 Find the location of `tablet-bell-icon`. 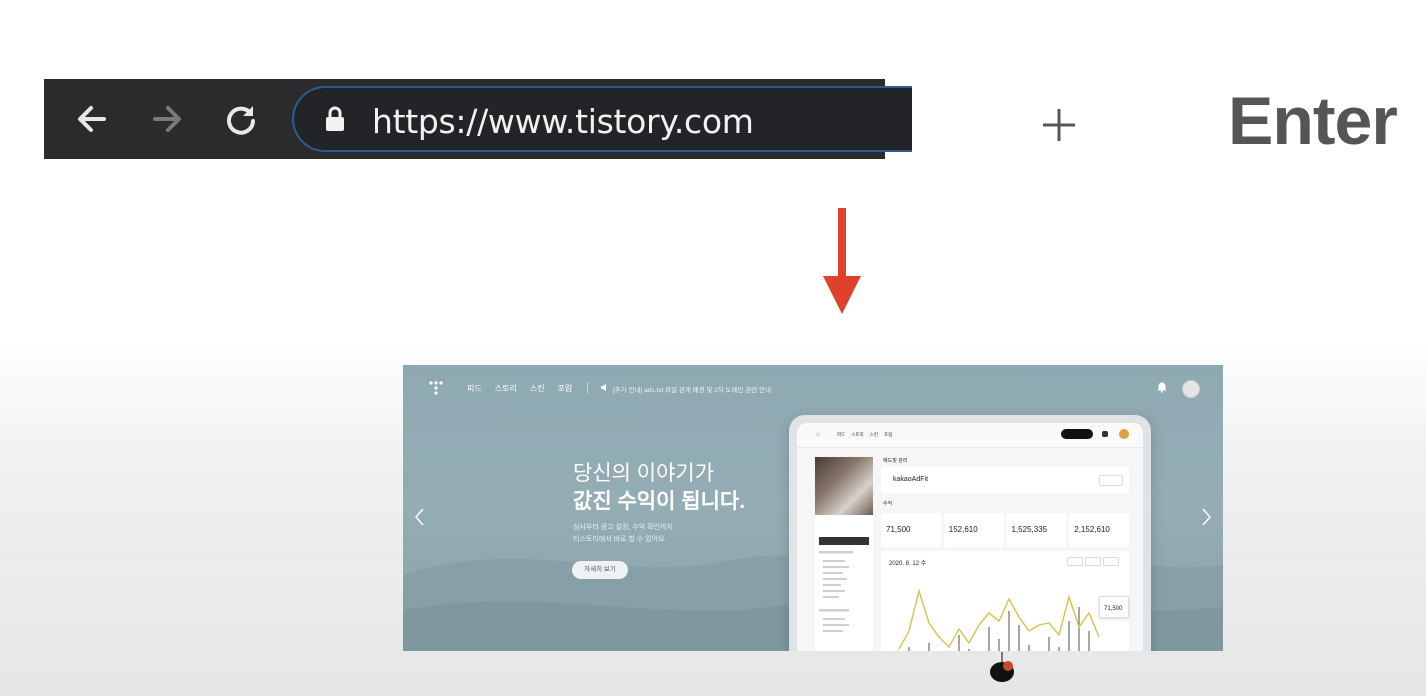

tablet-bell-icon is located at coordinates (1105, 434).